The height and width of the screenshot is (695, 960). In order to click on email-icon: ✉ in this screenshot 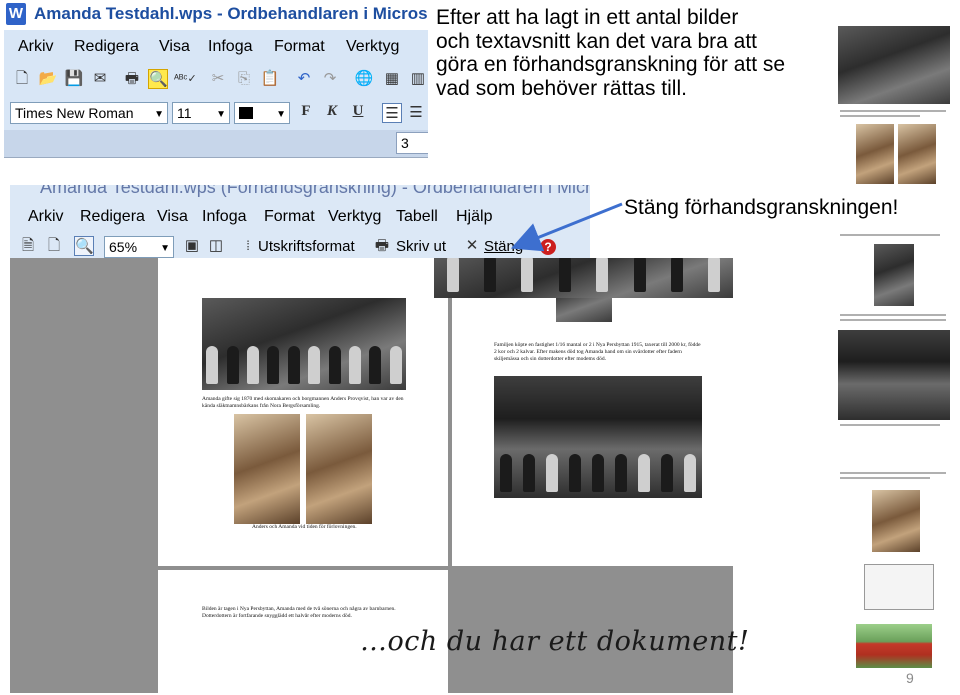, I will do `click(100, 79)`.